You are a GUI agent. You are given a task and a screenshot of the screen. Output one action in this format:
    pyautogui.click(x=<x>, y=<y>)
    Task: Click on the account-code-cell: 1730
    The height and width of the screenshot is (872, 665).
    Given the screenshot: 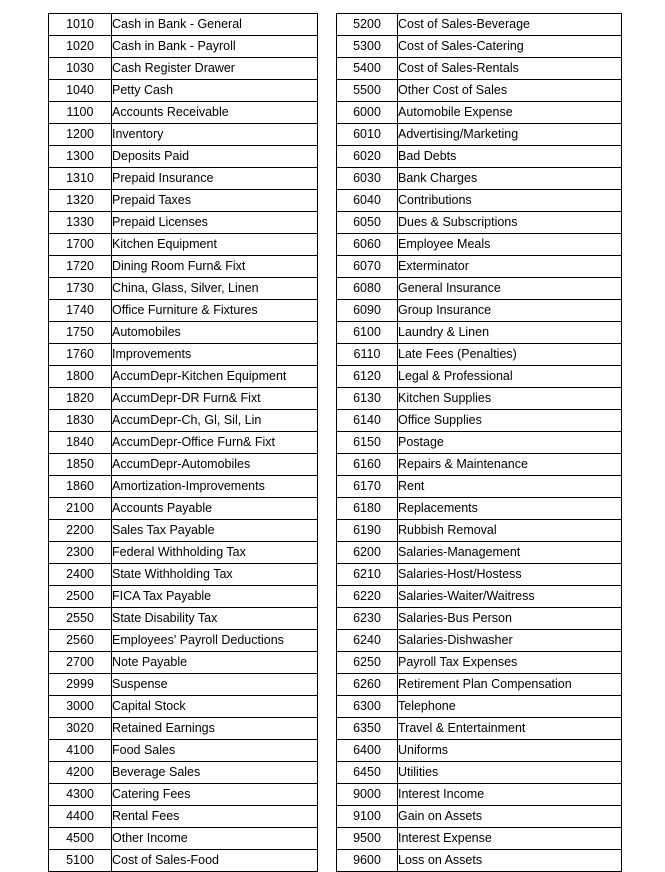 What is the action you would take?
    pyautogui.click(x=80, y=288)
    